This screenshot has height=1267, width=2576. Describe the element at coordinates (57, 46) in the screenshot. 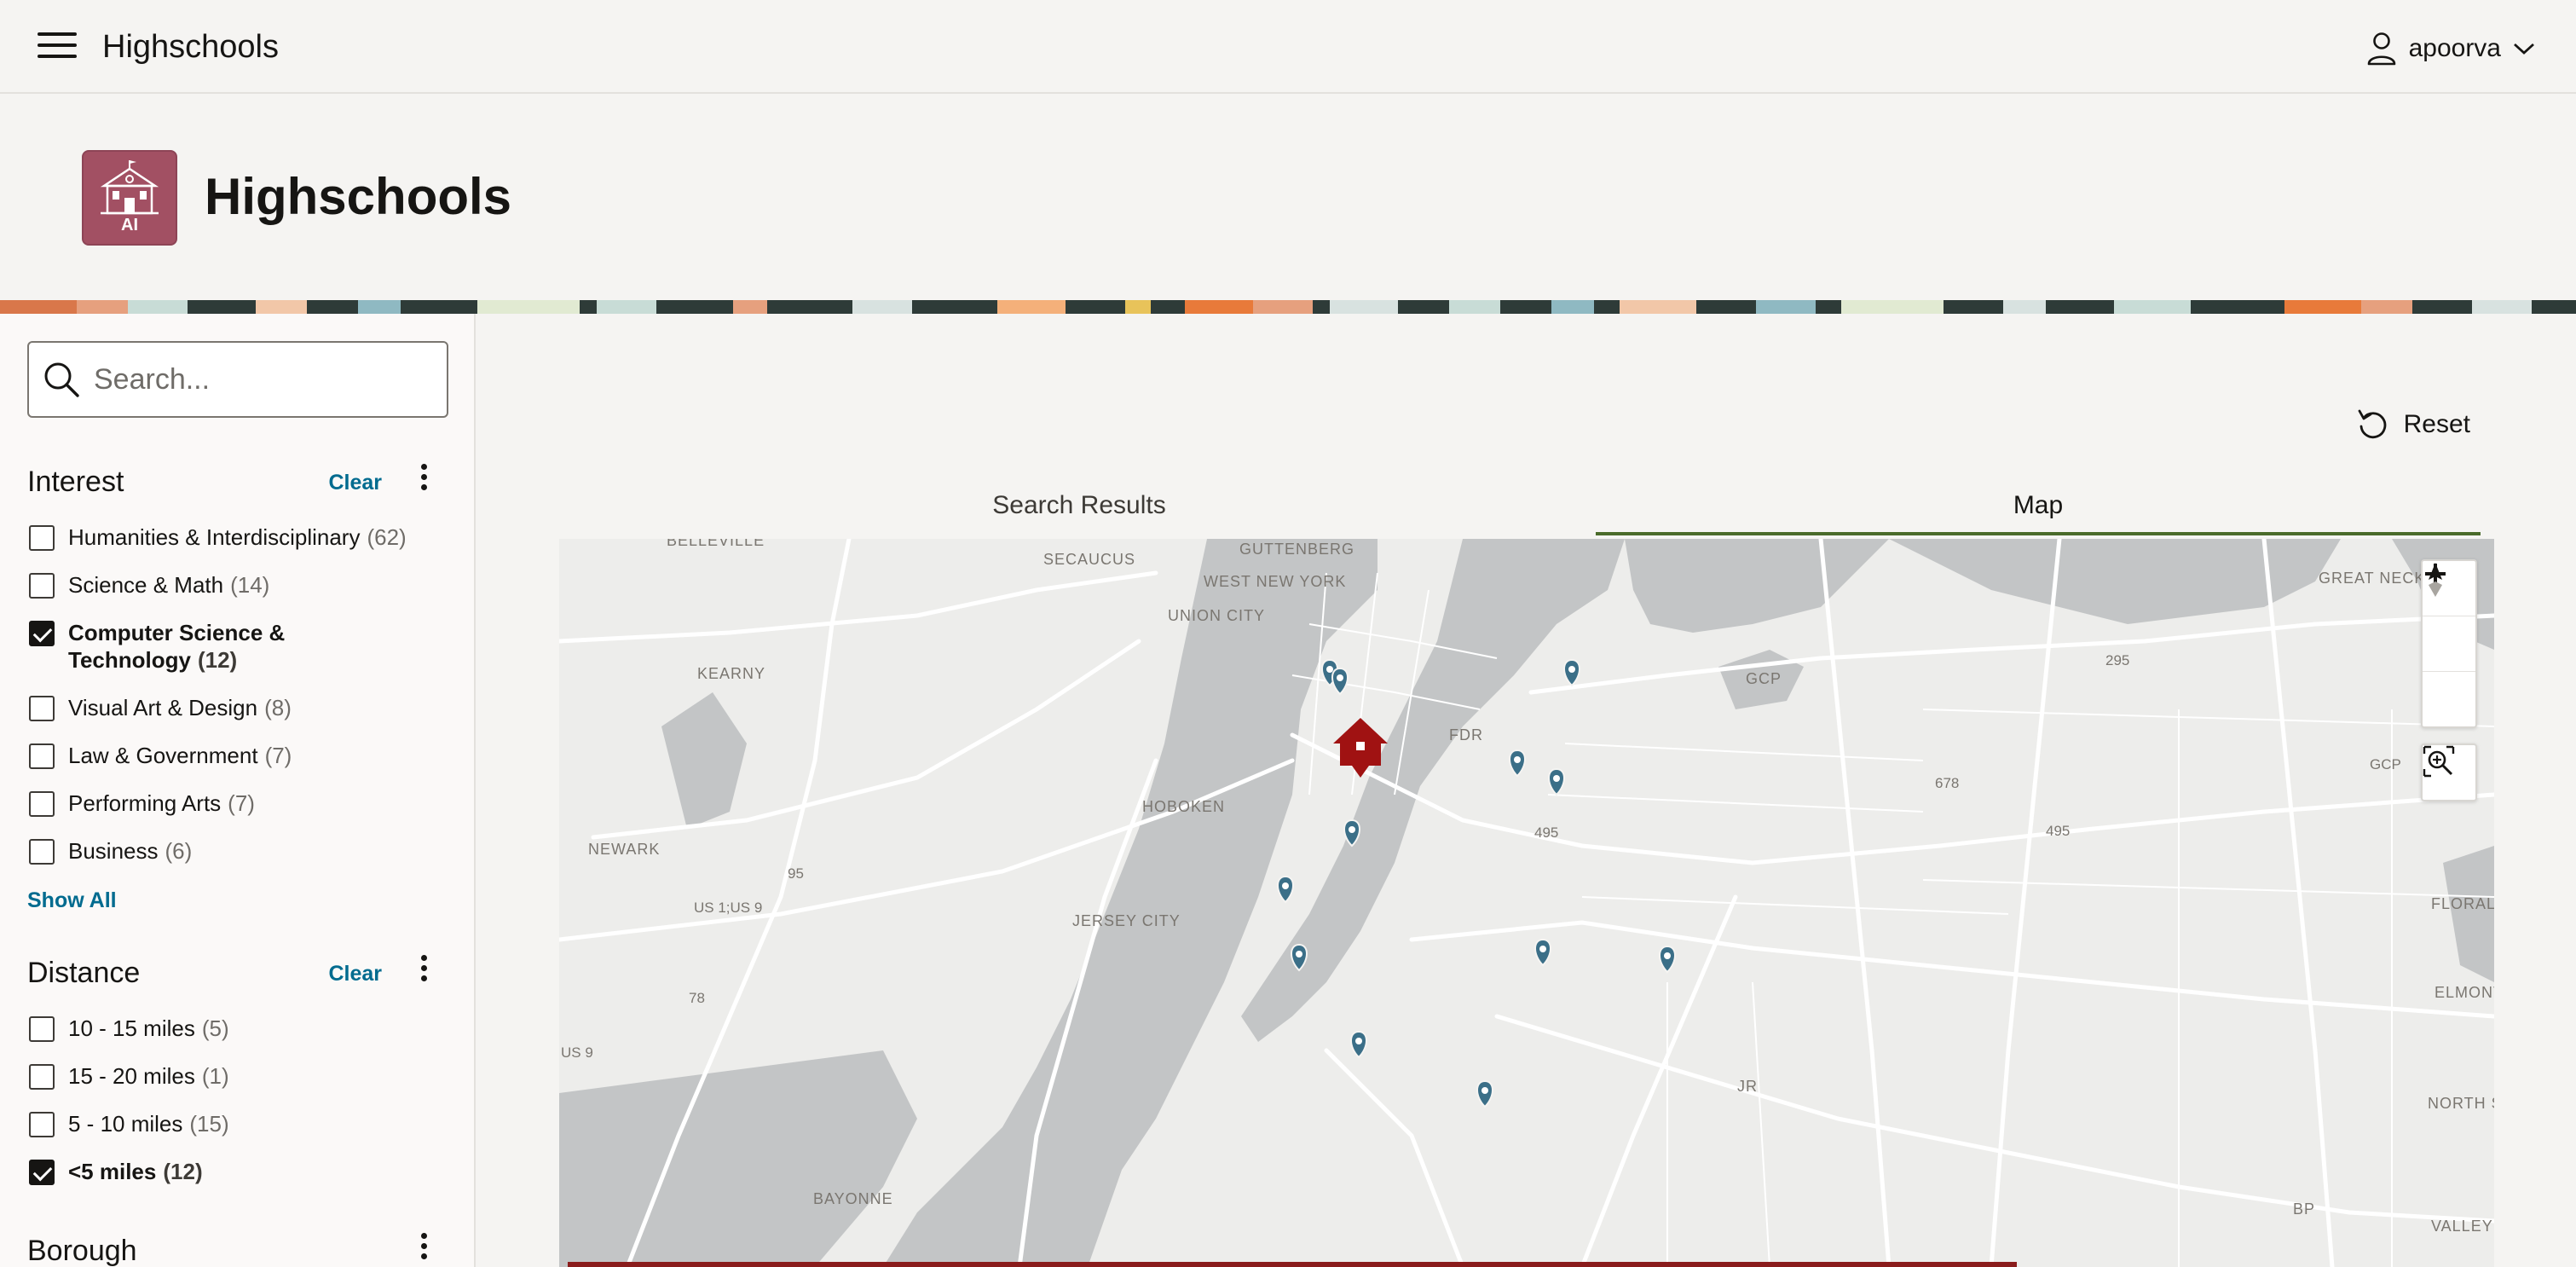

I see `hamburger-icon` at that location.